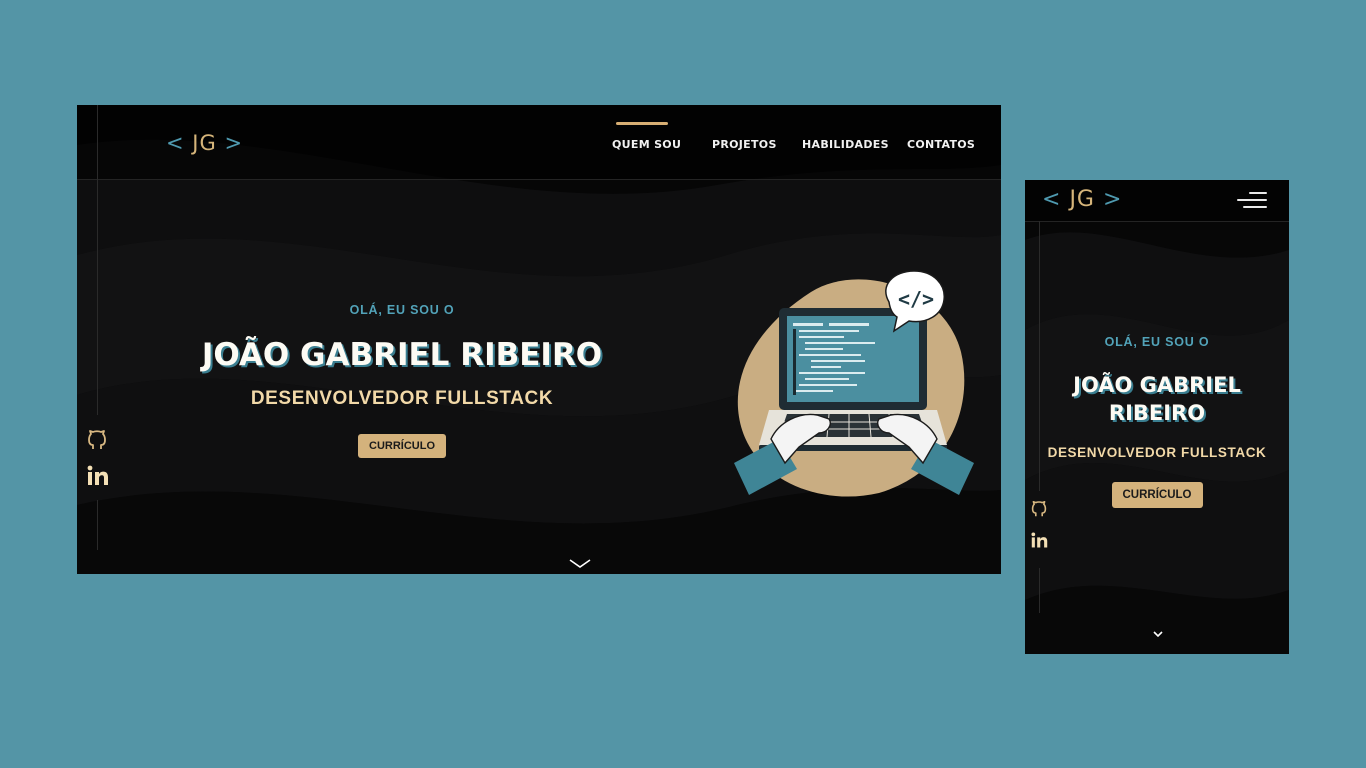 This screenshot has width=1366, height=768. Describe the element at coordinates (98, 458) in the screenshot. I see `social-links` at that location.